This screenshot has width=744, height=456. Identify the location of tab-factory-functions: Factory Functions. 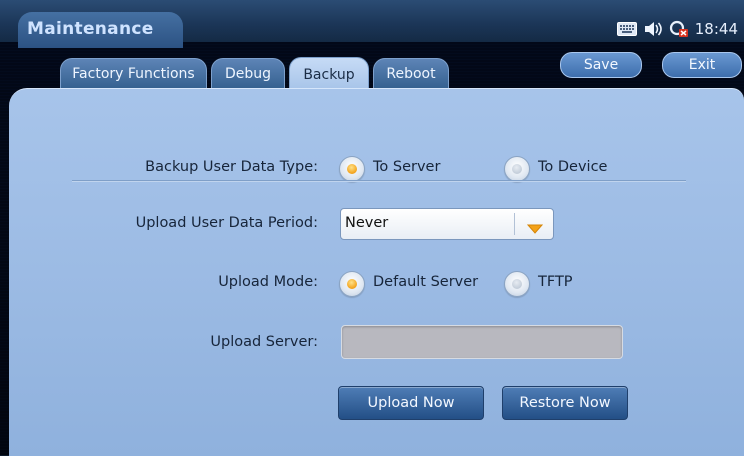
(133, 73).